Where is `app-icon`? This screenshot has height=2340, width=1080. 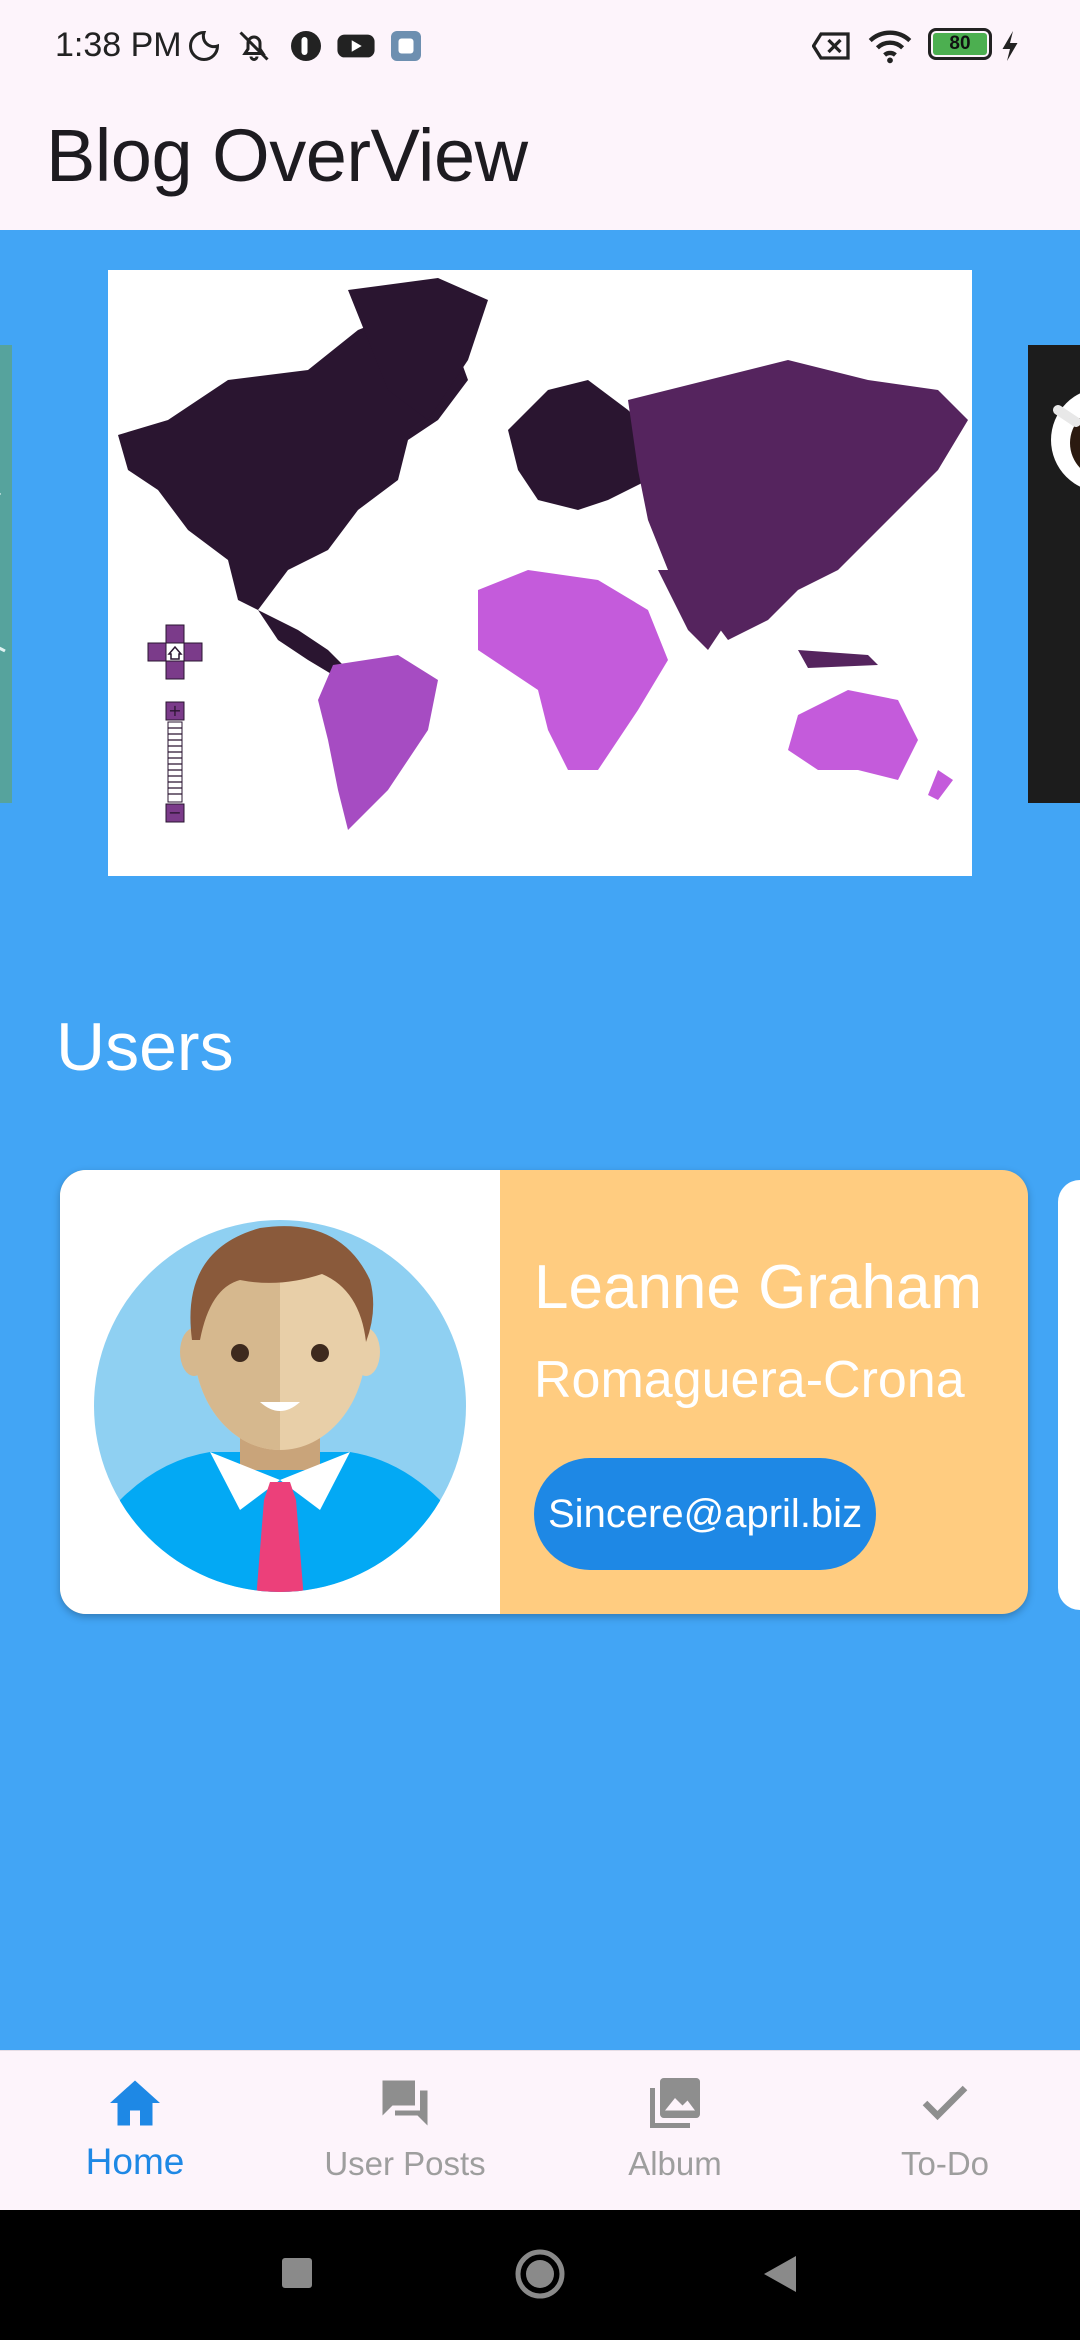
app-icon is located at coordinates (306, 46).